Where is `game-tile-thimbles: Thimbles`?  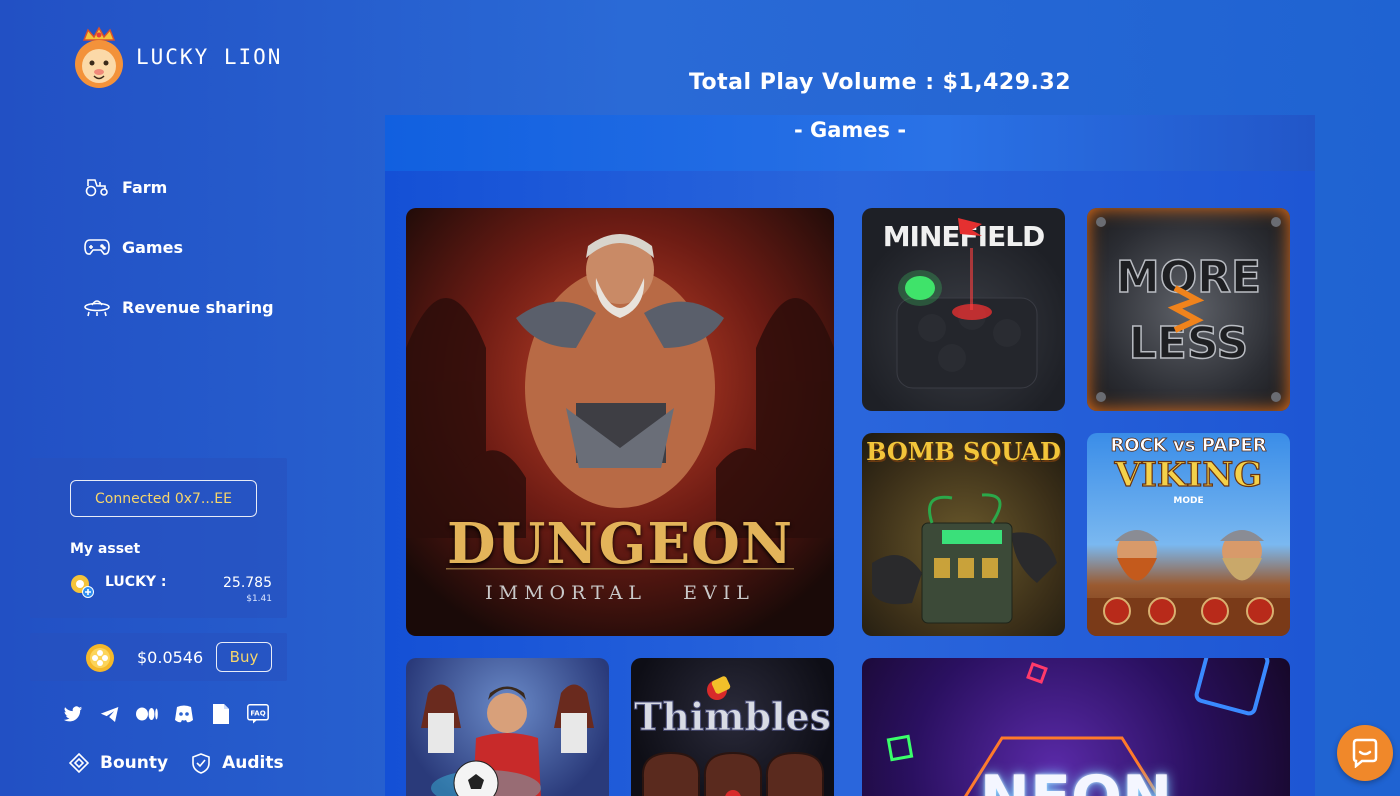 game-tile-thimbles: Thimbles is located at coordinates (732, 727).